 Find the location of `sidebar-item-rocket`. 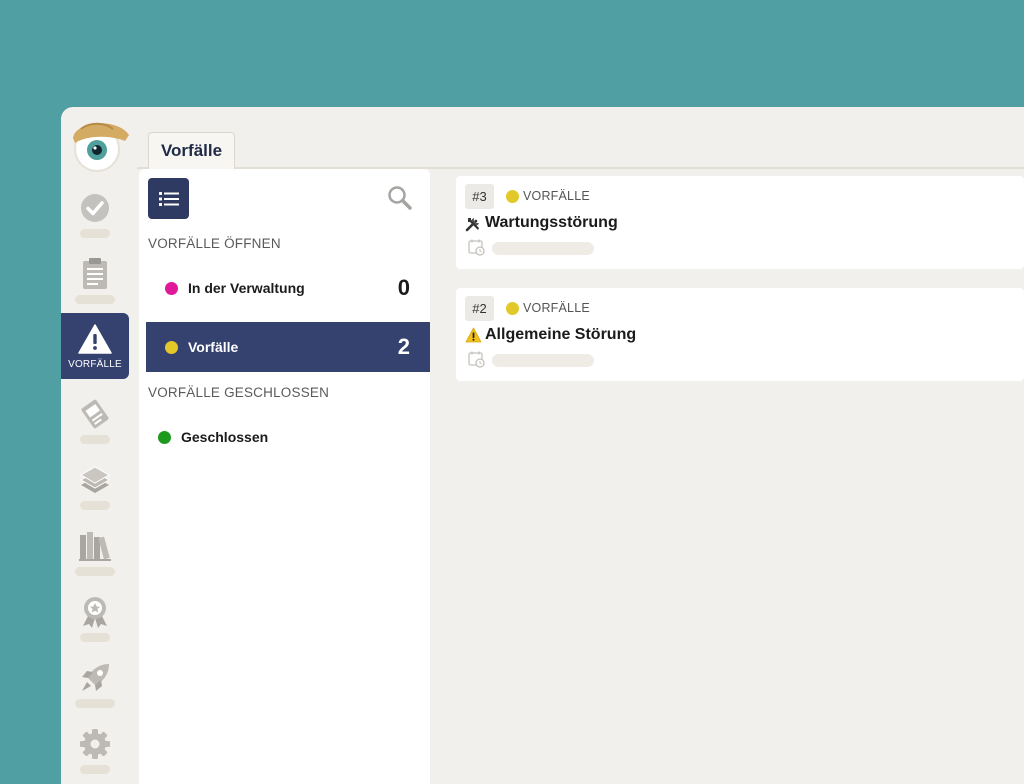

sidebar-item-rocket is located at coordinates (95, 684).